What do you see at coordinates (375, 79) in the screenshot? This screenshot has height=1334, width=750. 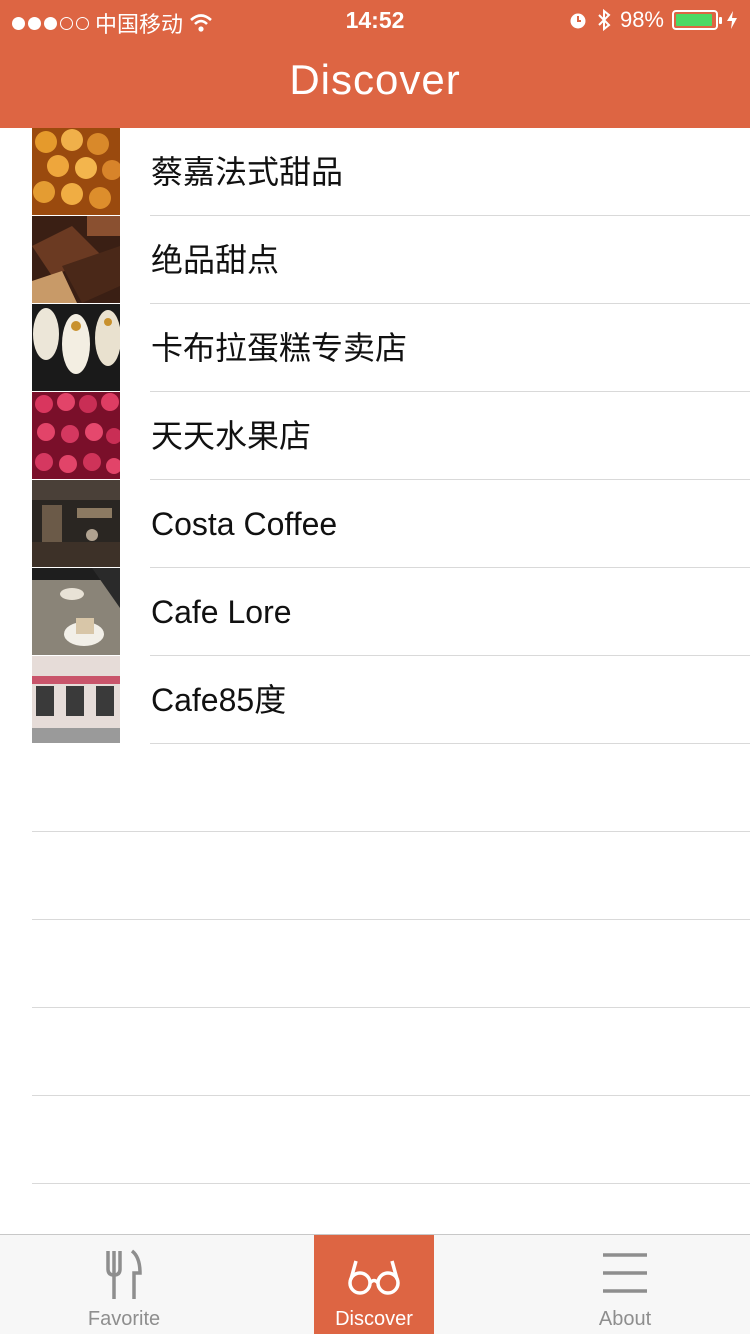 I see `page-title: Discover` at bounding box center [375, 79].